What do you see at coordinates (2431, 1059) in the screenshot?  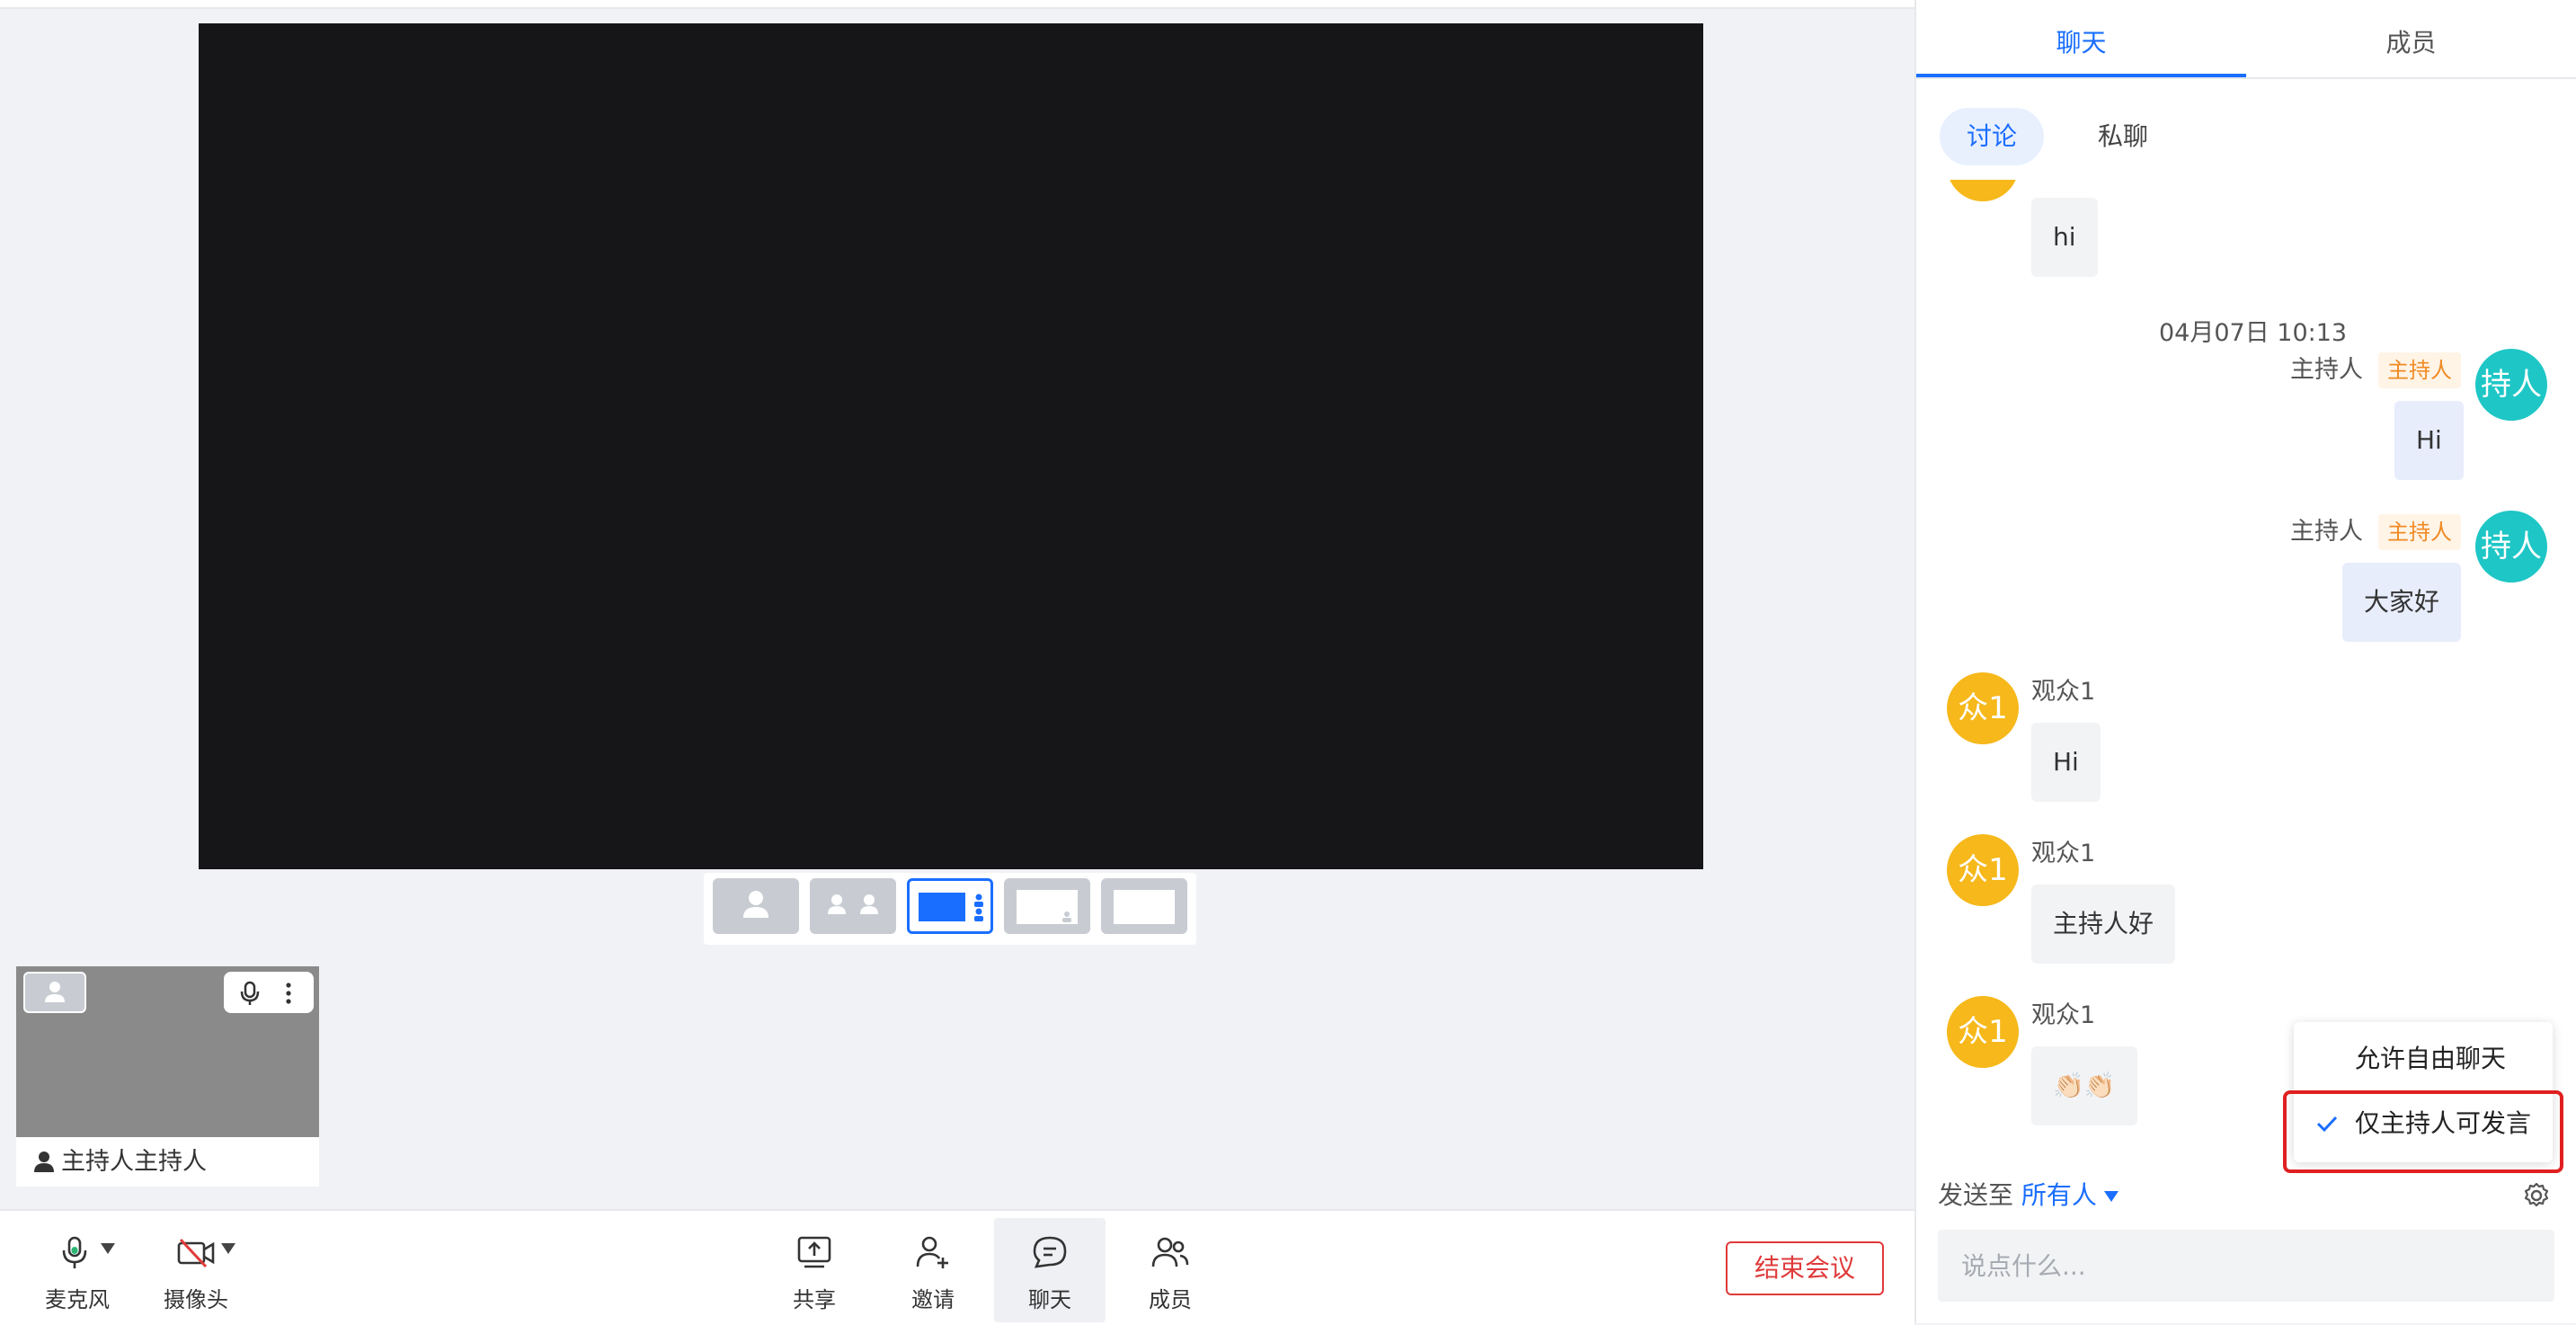 I see `menu-item-label: 允许自由聊天` at bounding box center [2431, 1059].